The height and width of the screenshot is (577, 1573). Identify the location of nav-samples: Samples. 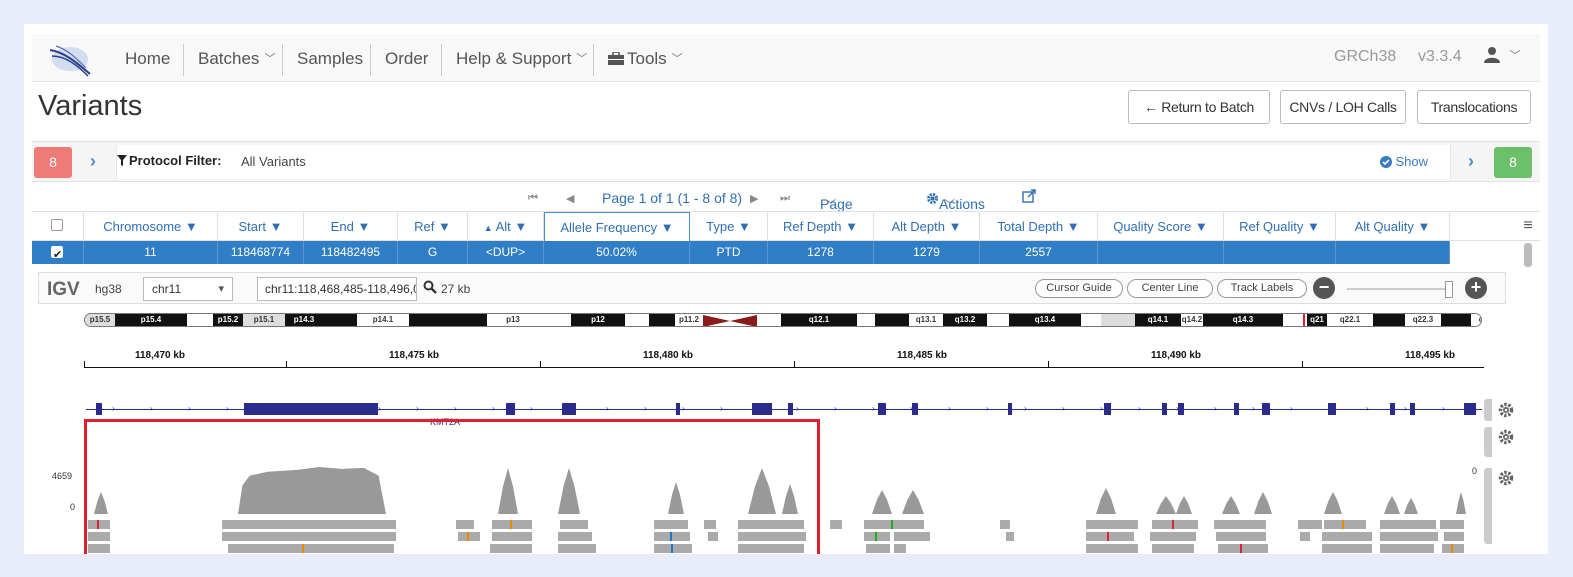
(330, 59).